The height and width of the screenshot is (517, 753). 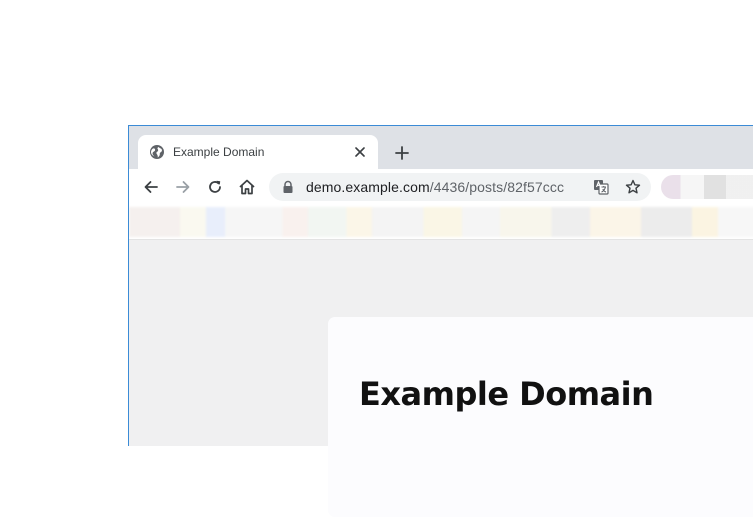 What do you see at coordinates (441, 147) in the screenshot?
I see `tab-strip: Example Domain` at bounding box center [441, 147].